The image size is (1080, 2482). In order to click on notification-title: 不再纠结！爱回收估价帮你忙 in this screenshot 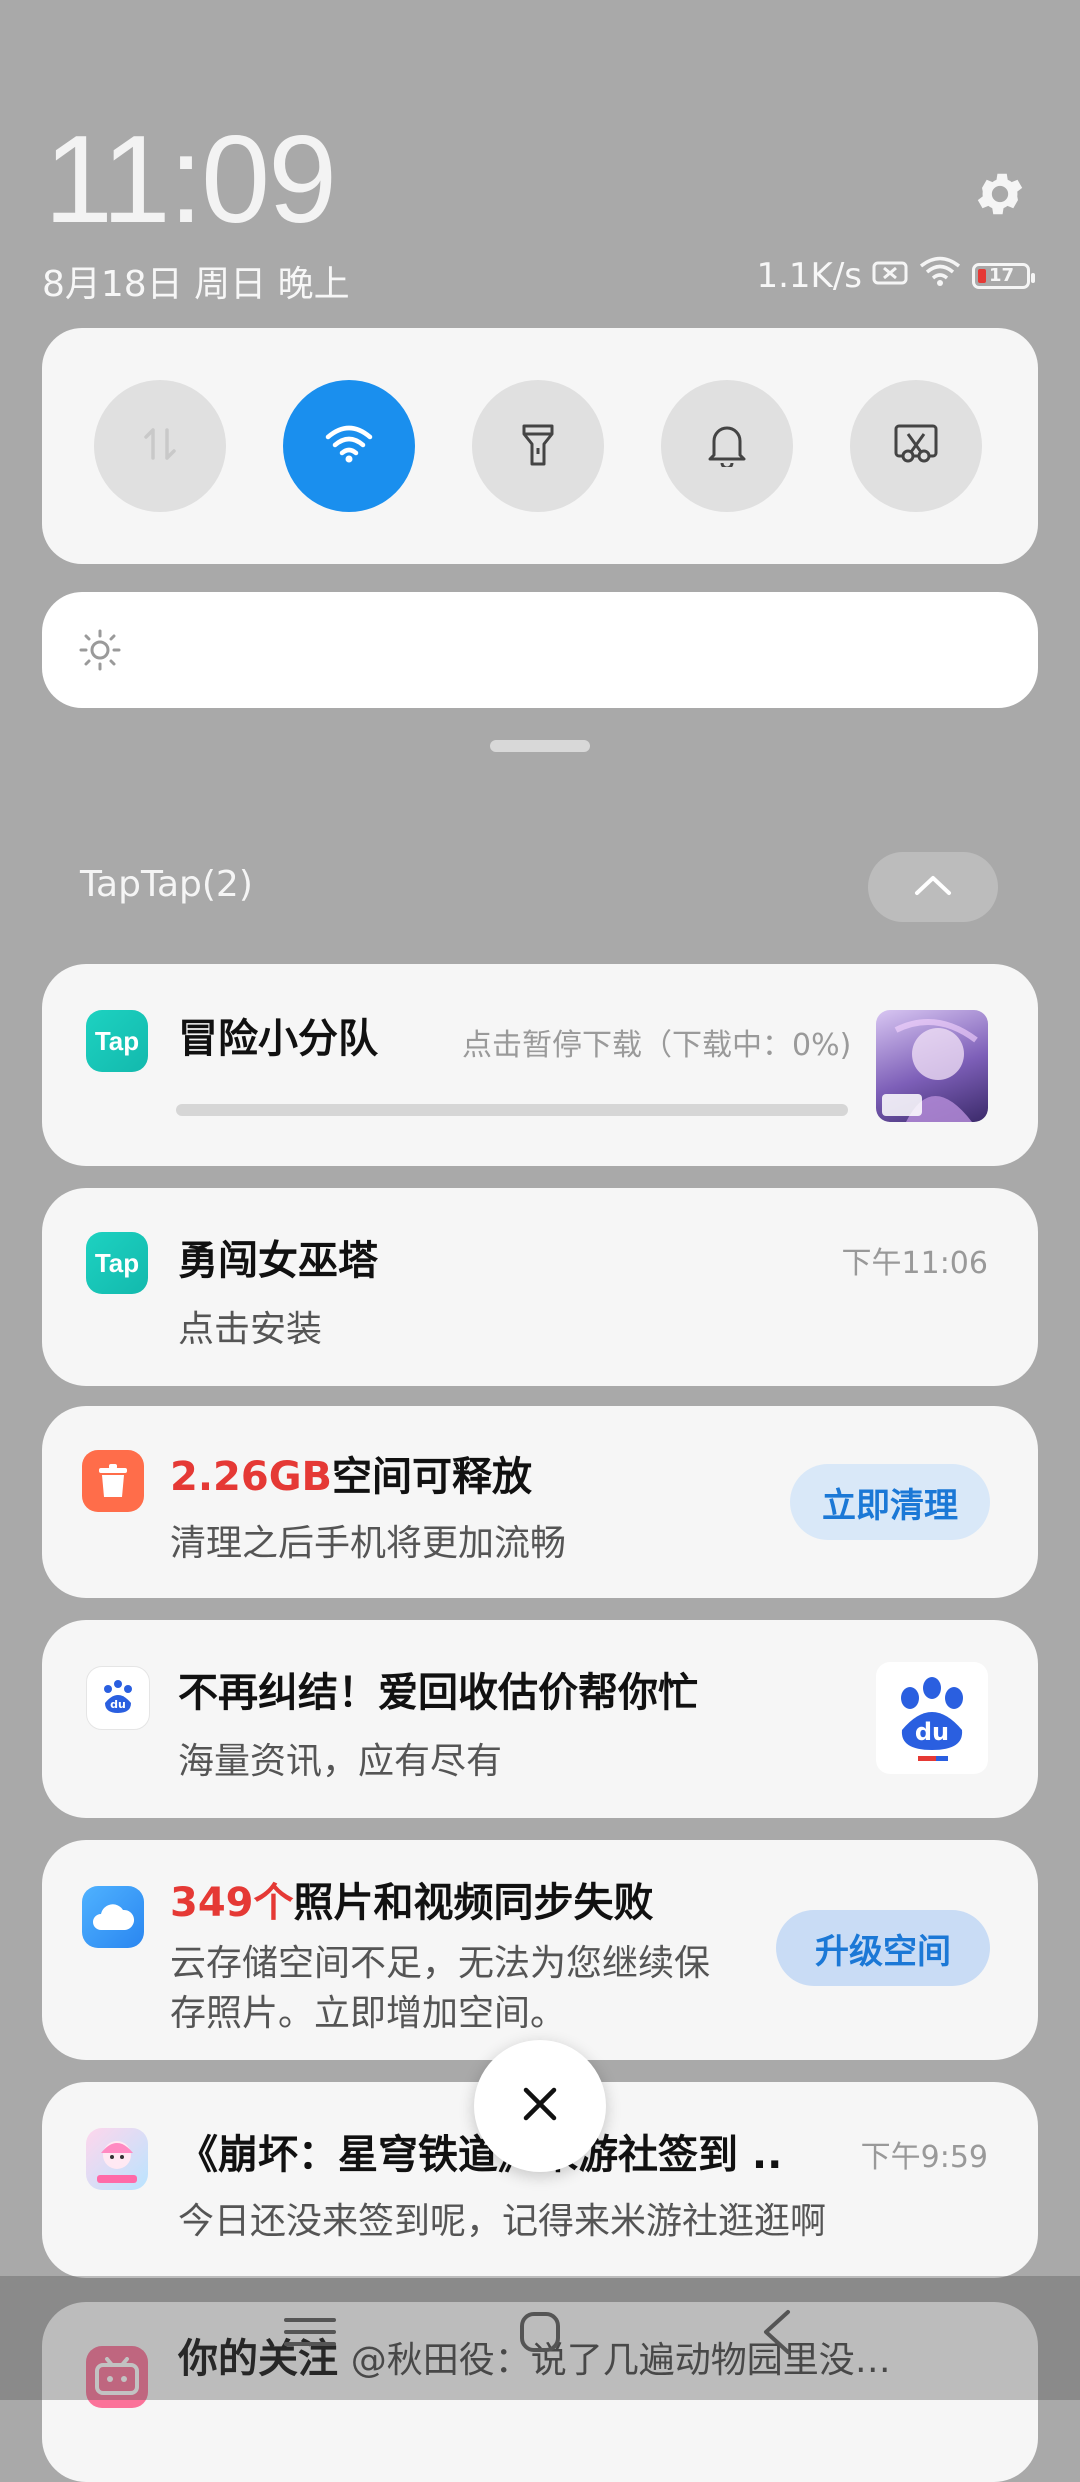, I will do `click(438, 1693)`.